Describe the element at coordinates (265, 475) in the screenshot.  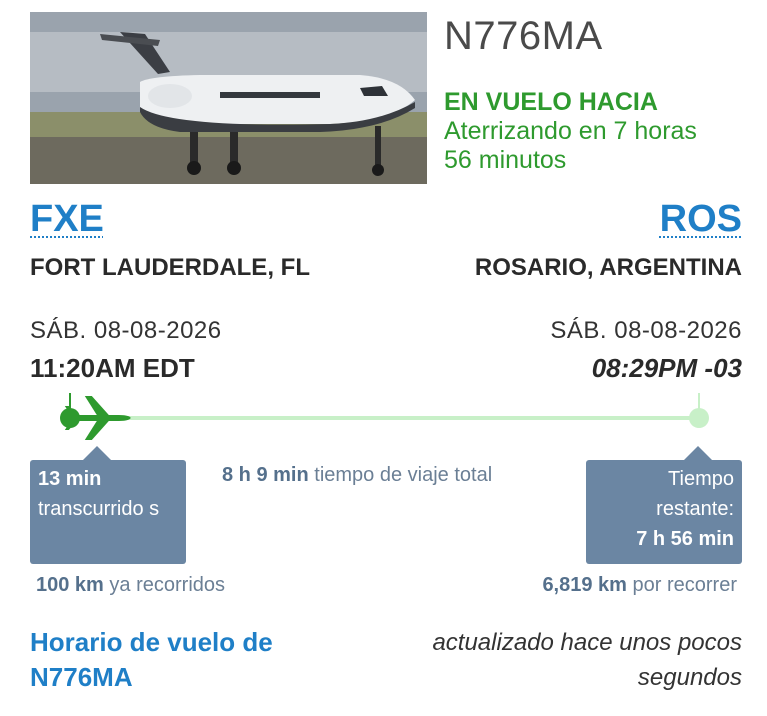
I see `total-value: 8 h 9 min` at that location.